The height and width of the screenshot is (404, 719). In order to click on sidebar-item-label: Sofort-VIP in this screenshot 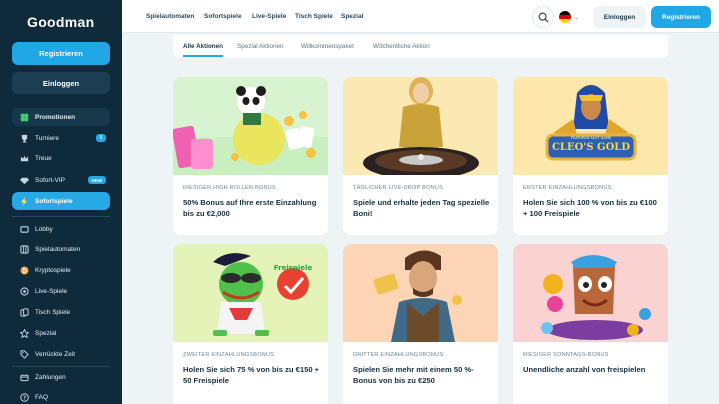, I will do `click(50, 180)`.